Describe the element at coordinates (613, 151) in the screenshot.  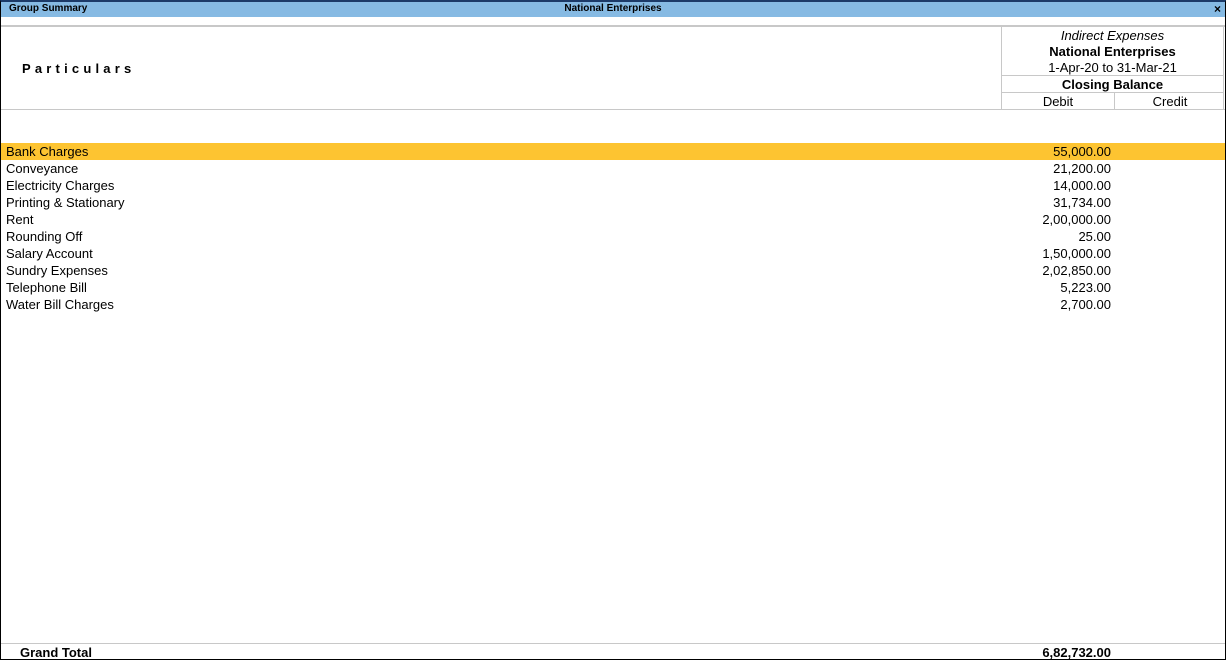
I see `ledger-row: Bank Charges 55,000.00` at that location.